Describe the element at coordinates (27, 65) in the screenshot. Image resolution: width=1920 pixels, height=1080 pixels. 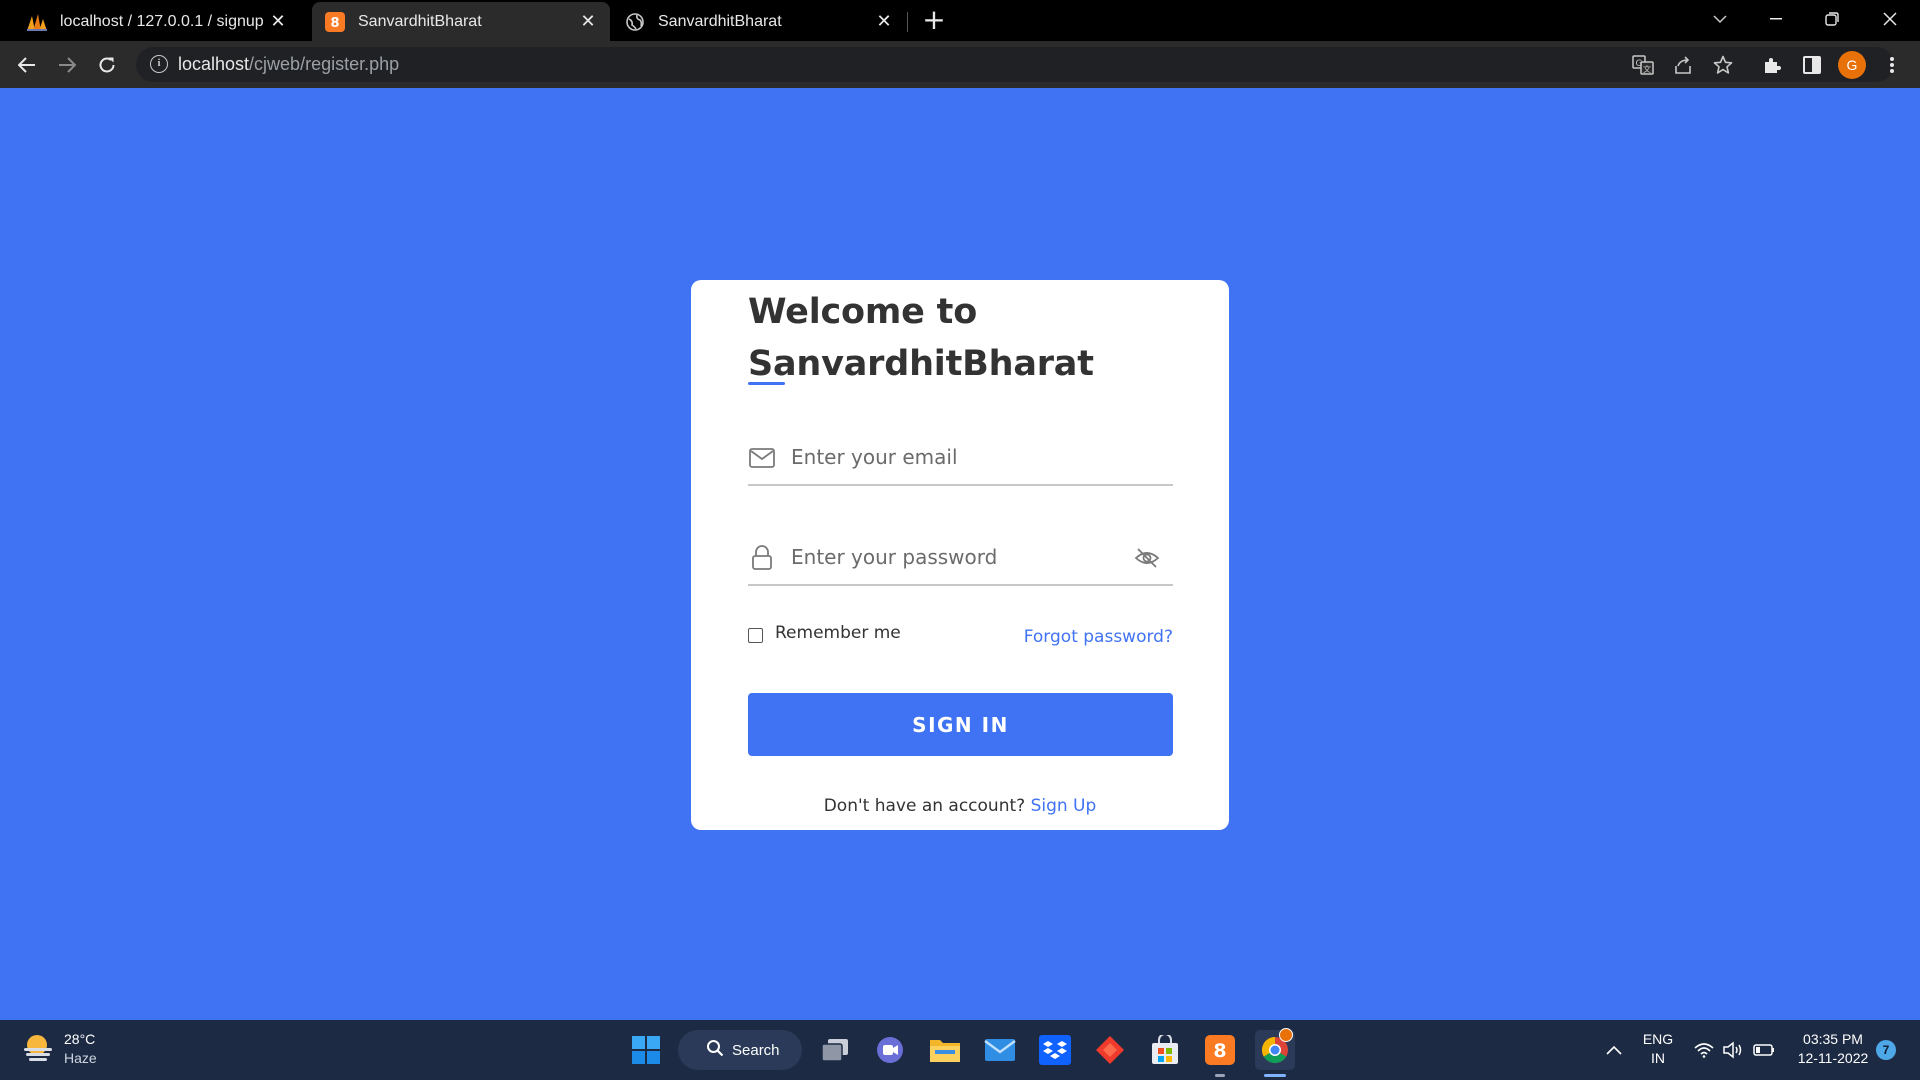
I see `back-arrow-icon` at that location.